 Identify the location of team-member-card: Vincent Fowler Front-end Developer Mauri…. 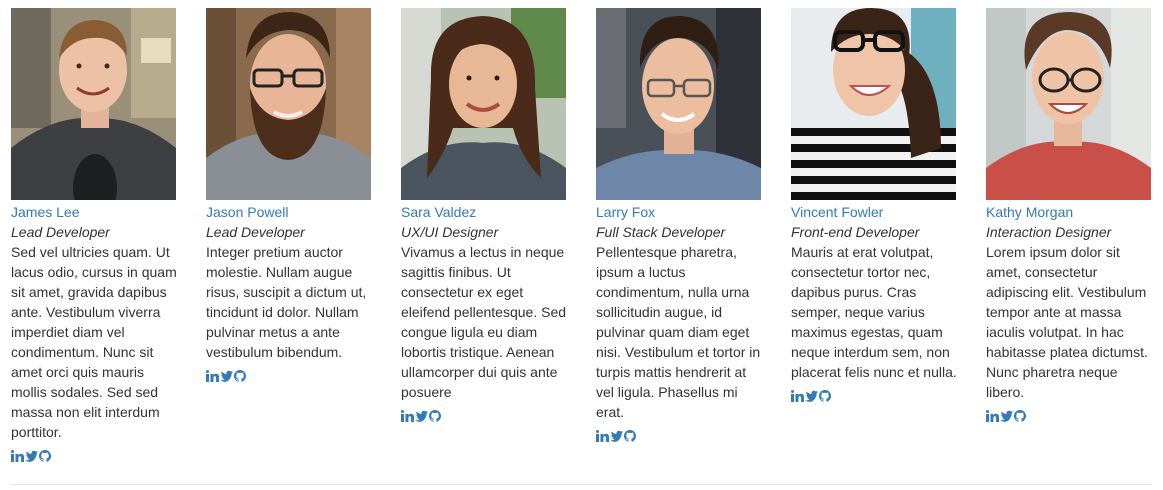
(874, 205).